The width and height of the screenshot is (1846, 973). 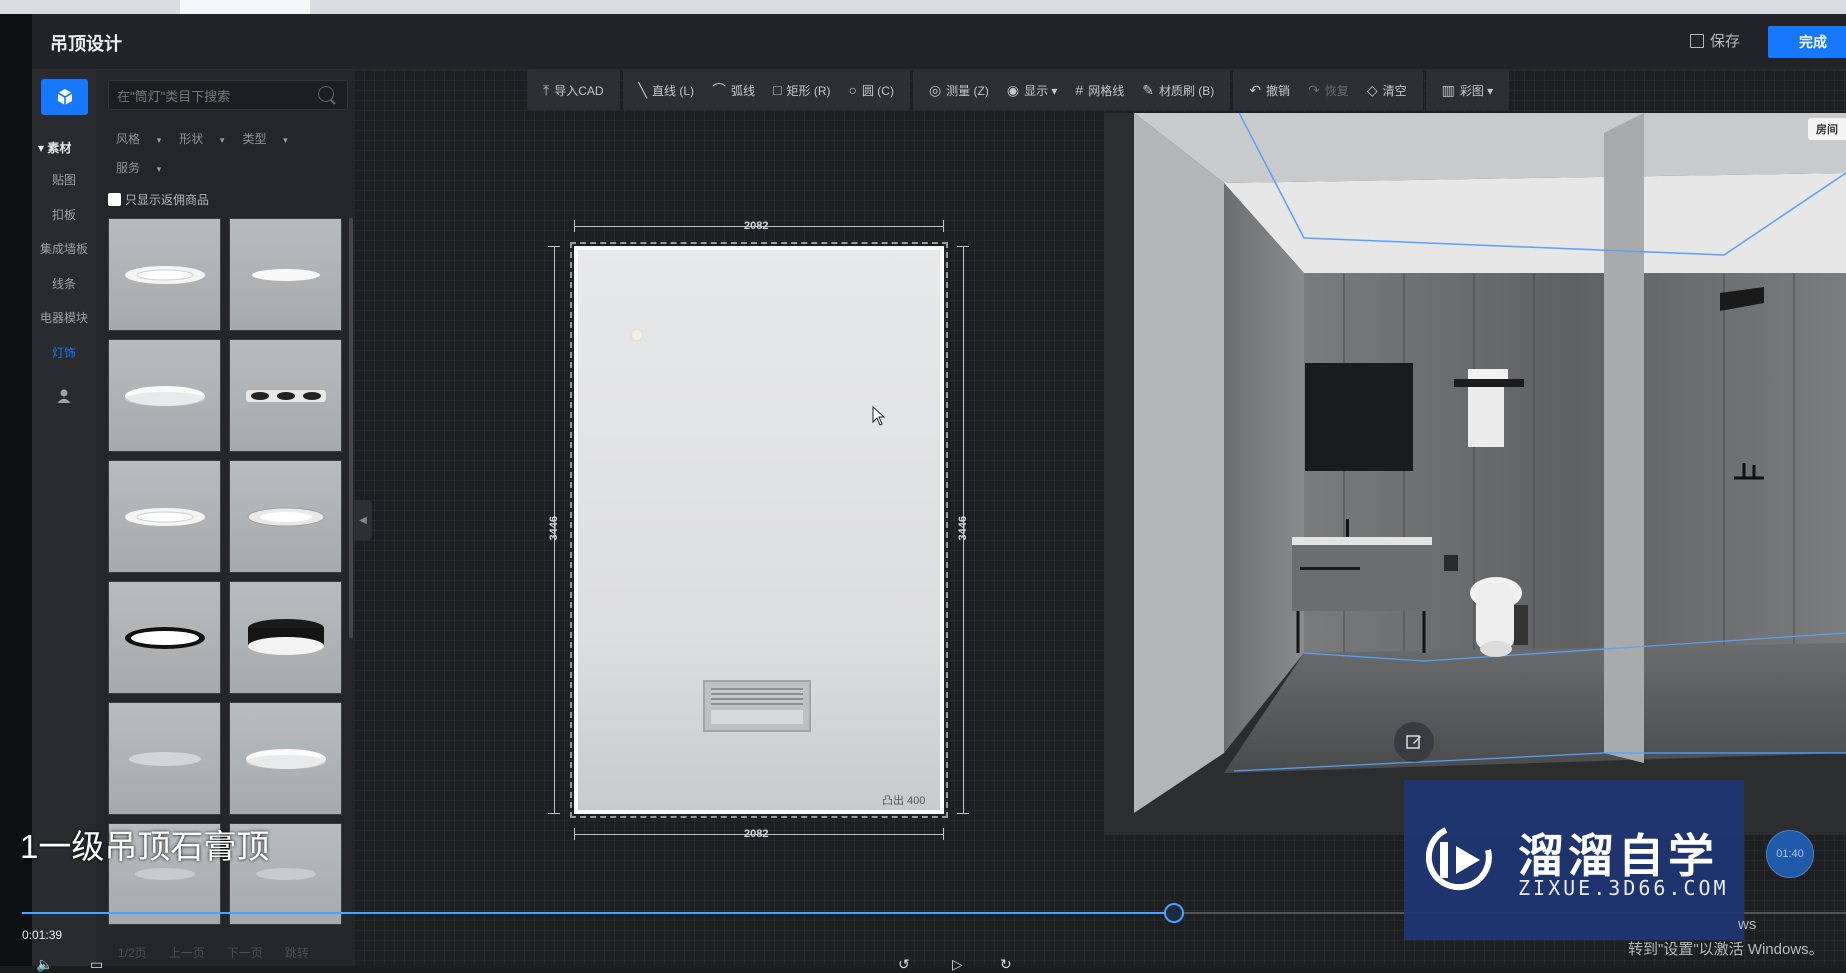 What do you see at coordinates (297, 952) in the screenshot?
I see `pager-jump: 跳转` at bounding box center [297, 952].